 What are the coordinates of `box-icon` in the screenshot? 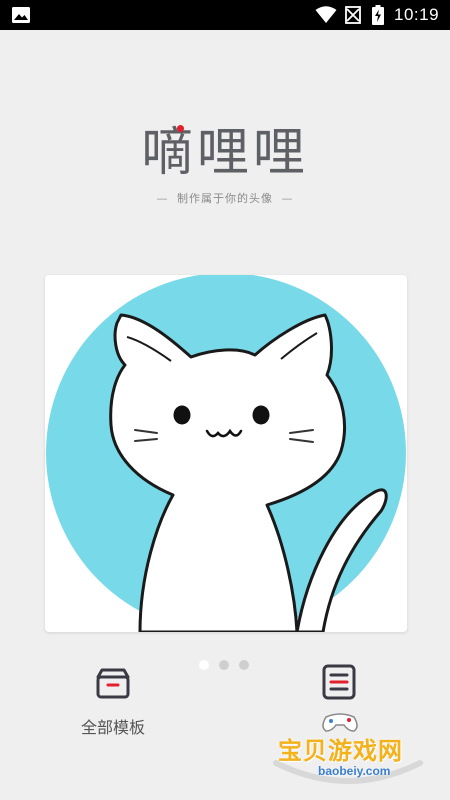 It's located at (113, 683).